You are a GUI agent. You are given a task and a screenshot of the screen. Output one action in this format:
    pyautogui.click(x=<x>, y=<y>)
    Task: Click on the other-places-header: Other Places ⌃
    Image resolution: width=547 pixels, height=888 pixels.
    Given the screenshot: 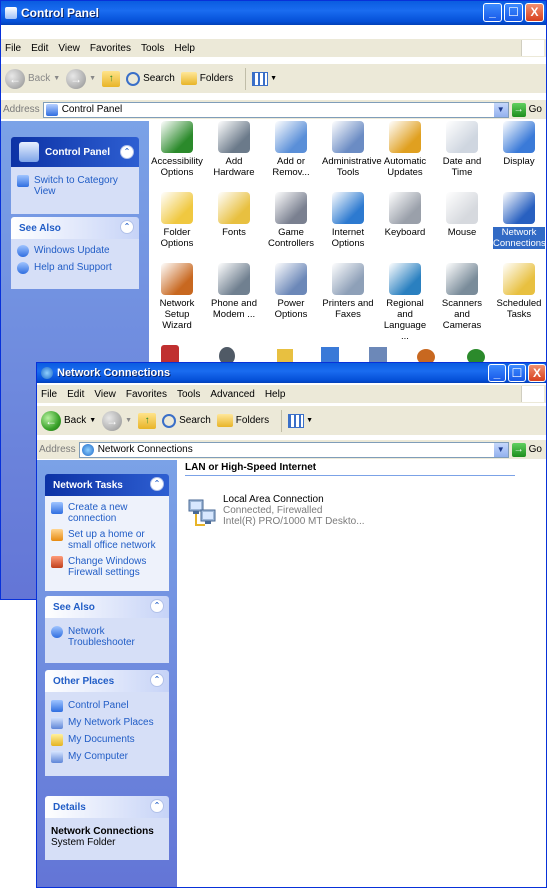 What is the action you would take?
    pyautogui.click(x=107, y=681)
    